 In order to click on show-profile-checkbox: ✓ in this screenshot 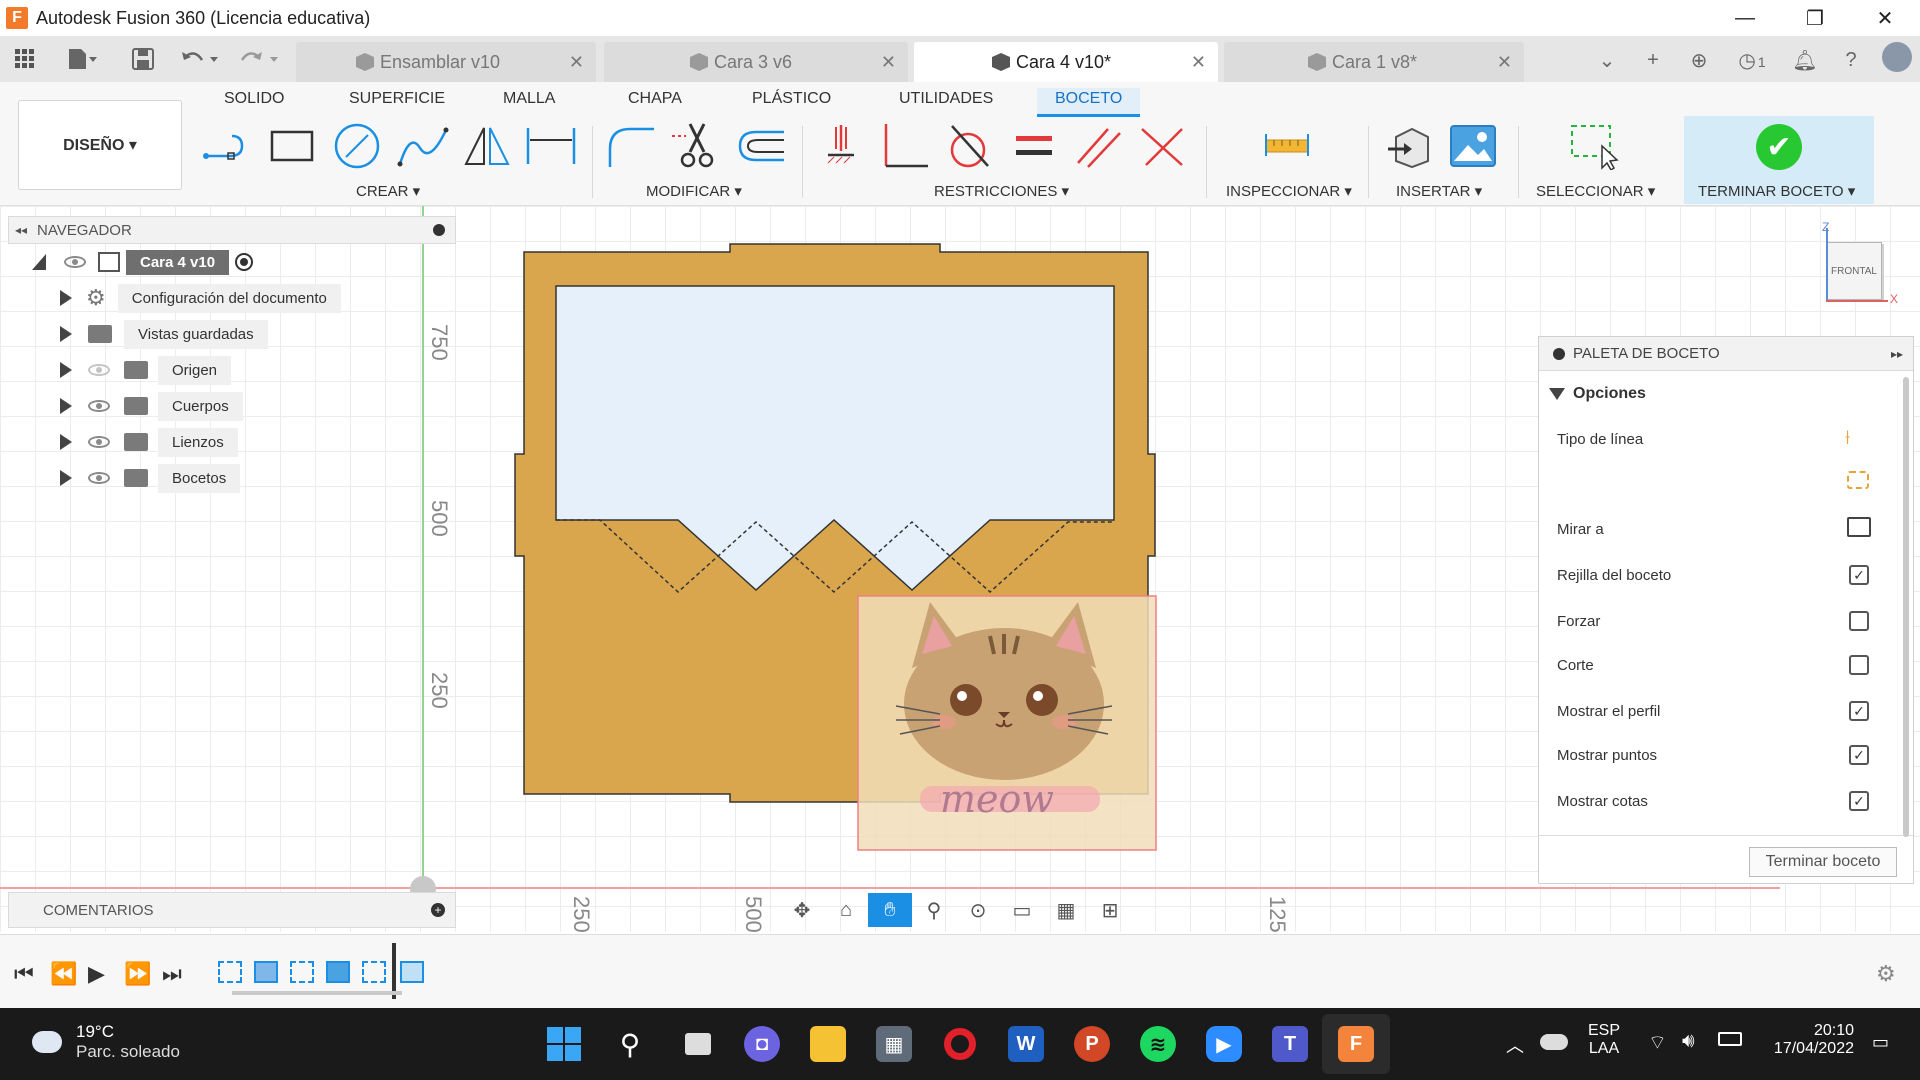, I will do `click(1859, 711)`.